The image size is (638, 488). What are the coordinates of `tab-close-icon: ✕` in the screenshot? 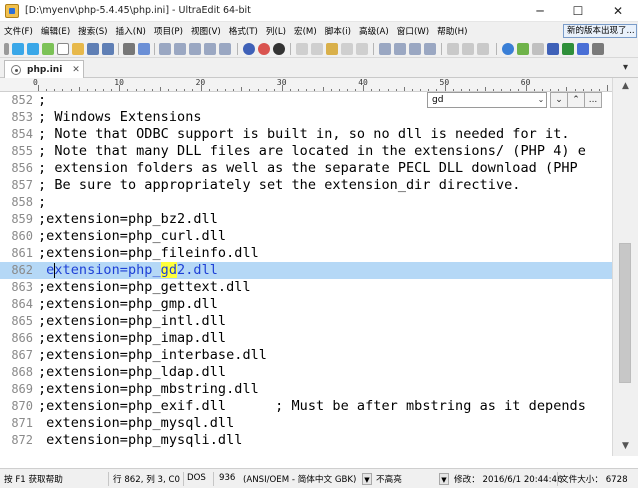 It's located at (76, 70).